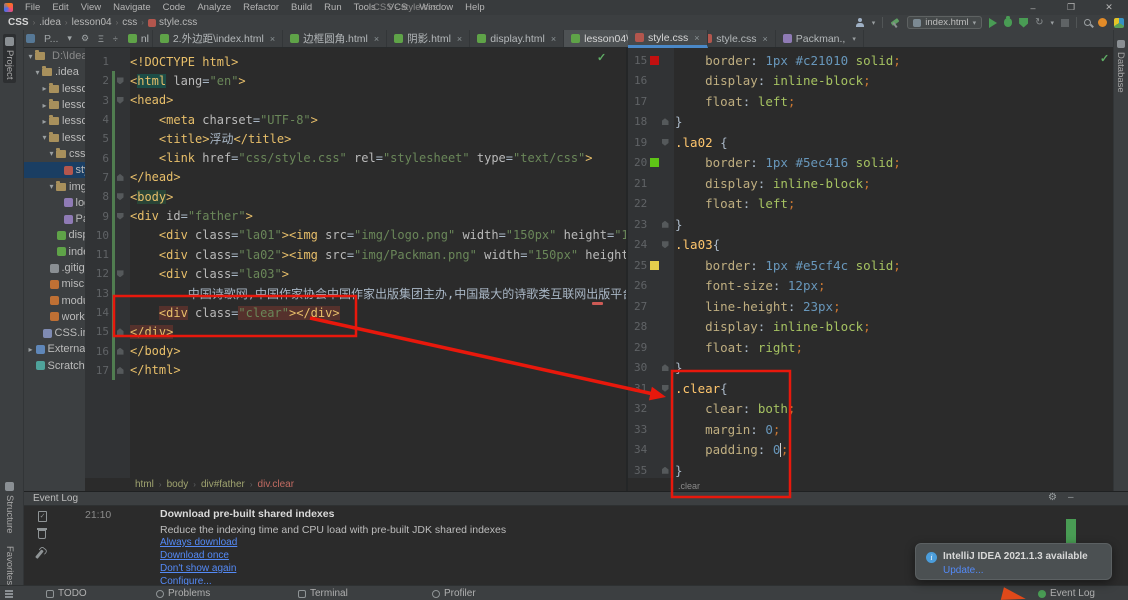 Image resolution: width=1128 pixels, height=600 pixels. I want to click on update-notification-icon, so click(1102, 22).